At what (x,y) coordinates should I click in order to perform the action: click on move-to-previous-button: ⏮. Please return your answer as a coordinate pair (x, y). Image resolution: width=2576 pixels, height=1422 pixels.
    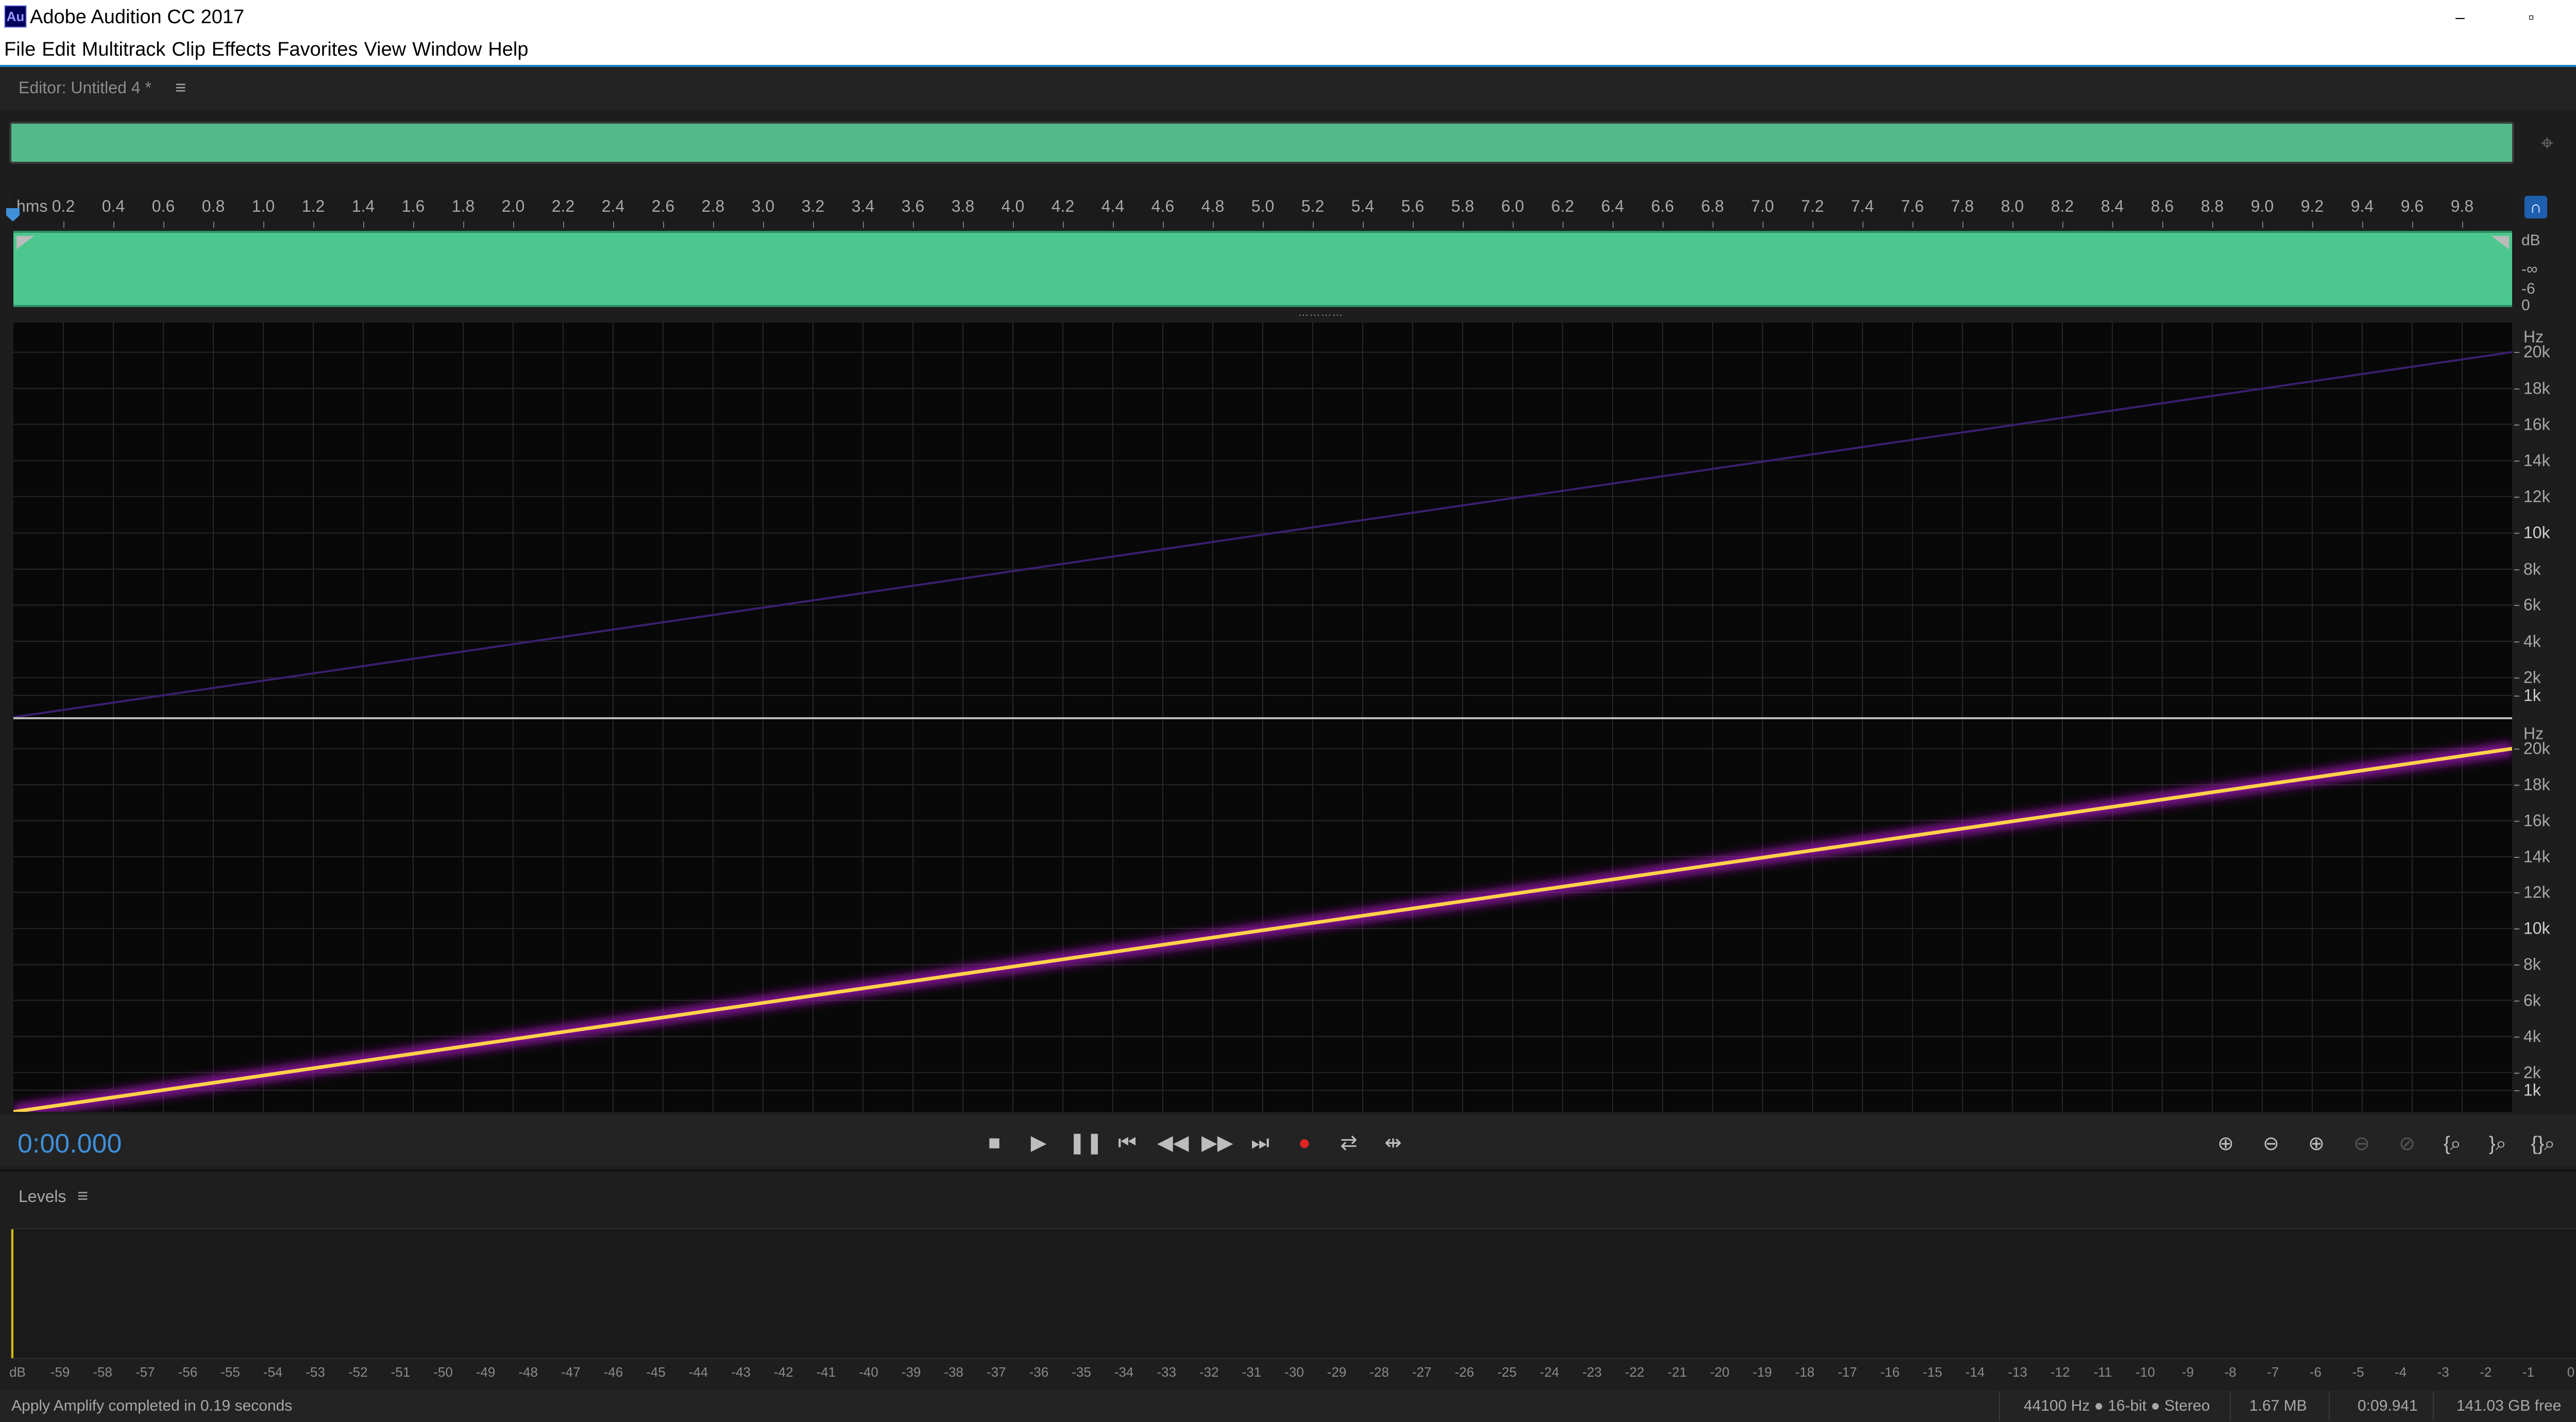
    Looking at the image, I should click on (1127, 1143).